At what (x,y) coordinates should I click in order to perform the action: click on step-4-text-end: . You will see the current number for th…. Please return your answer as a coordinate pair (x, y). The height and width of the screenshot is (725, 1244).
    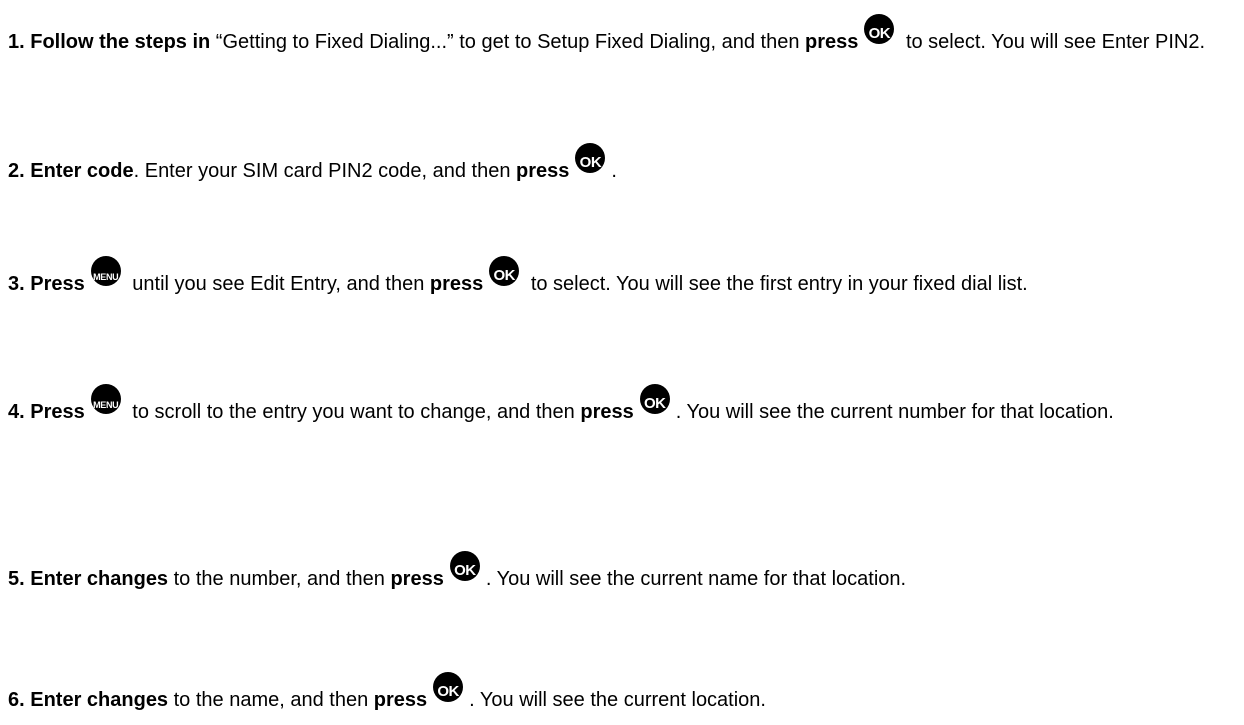
    Looking at the image, I should click on (894, 412).